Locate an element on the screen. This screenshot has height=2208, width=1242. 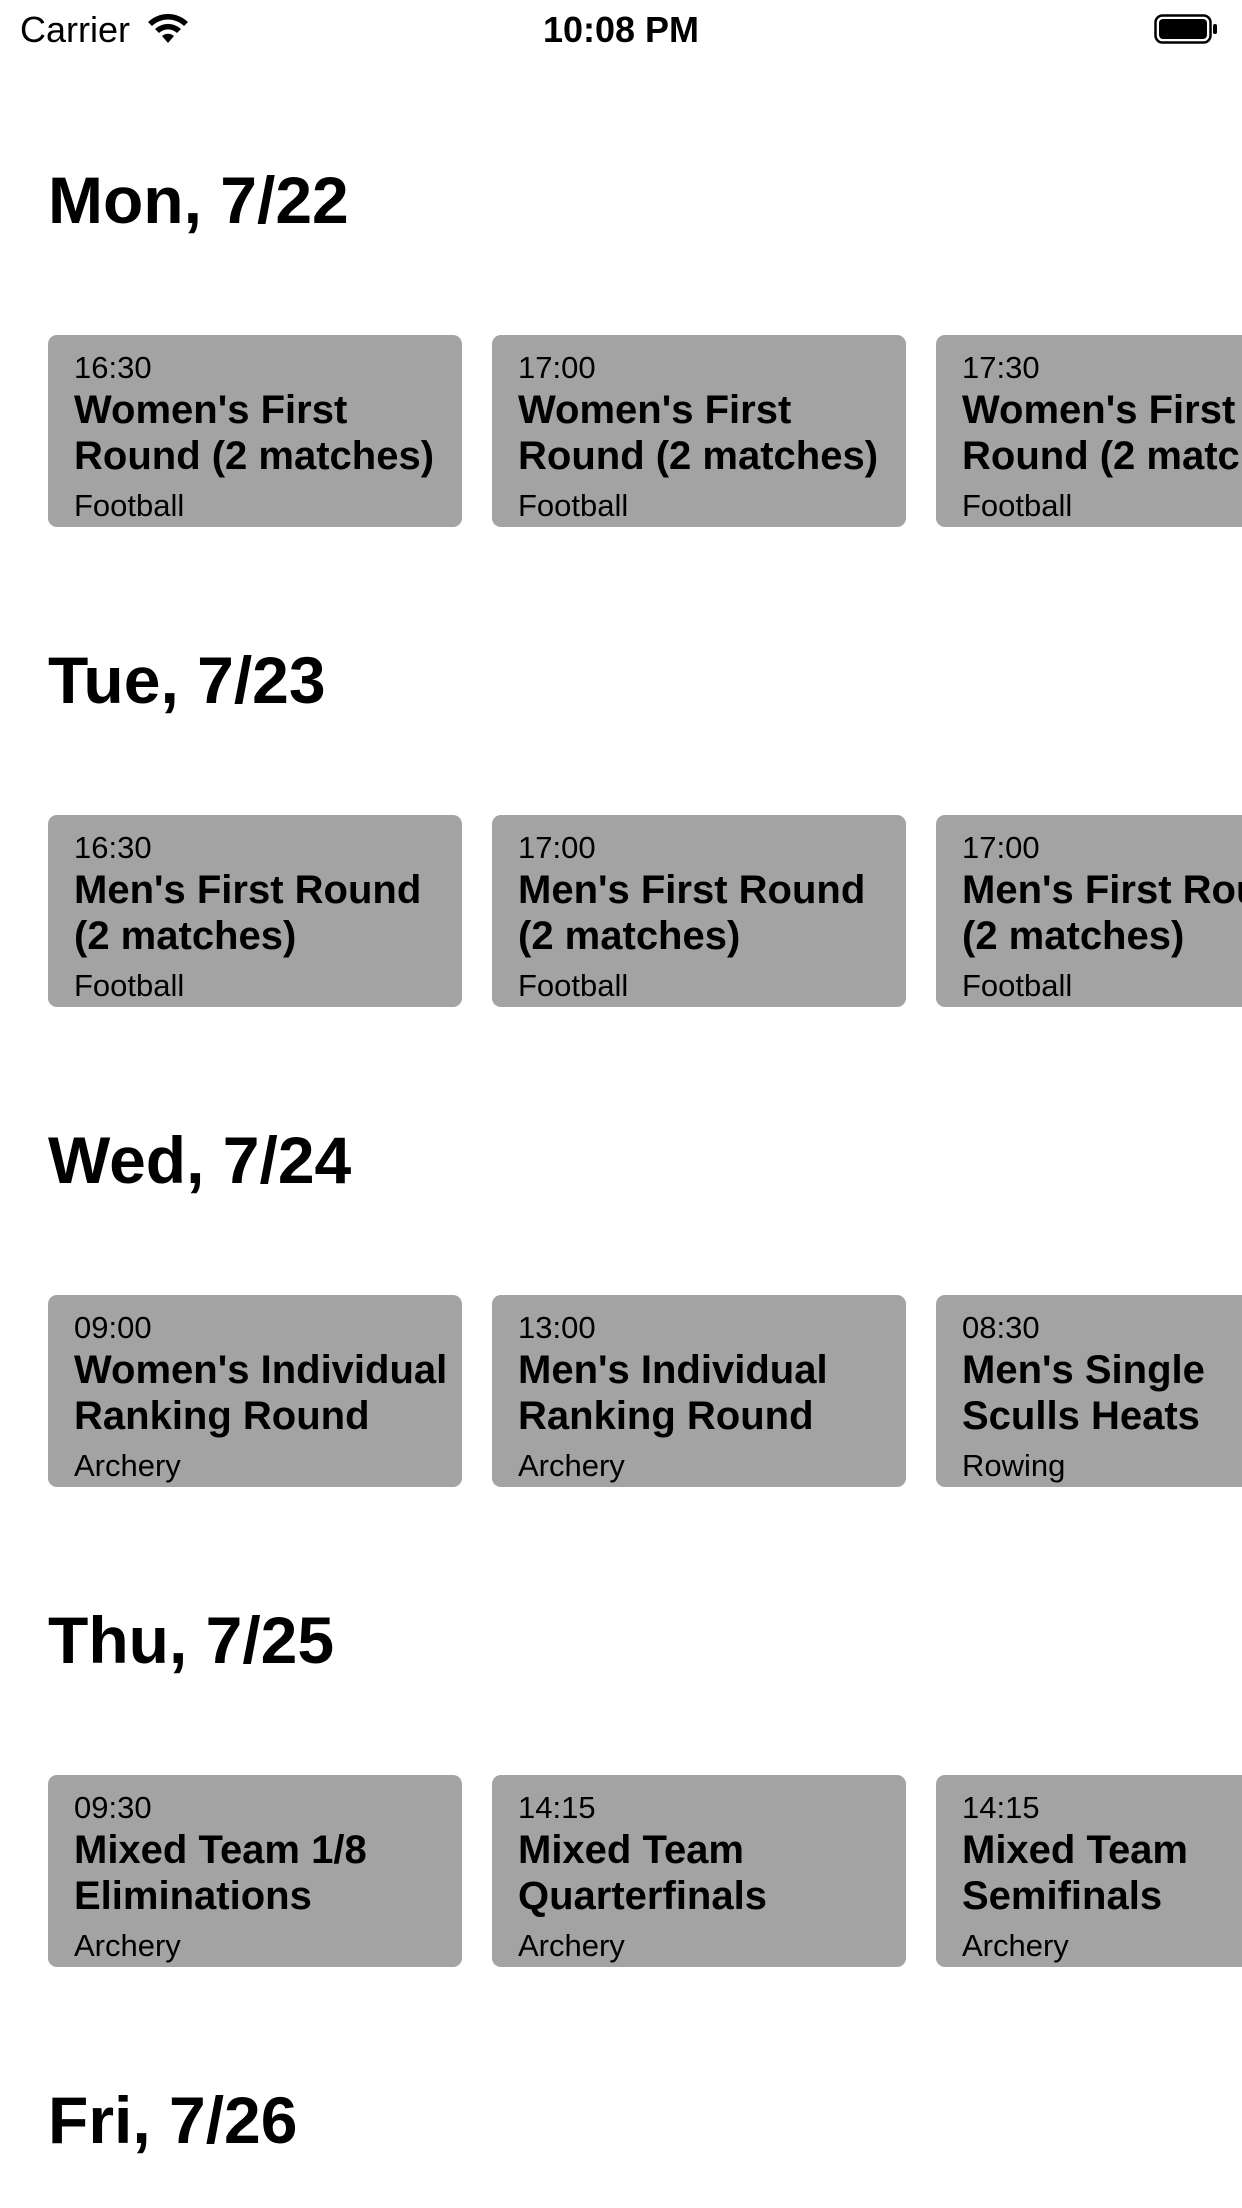
event-title: Mixed Team Semifinals is located at coordinates (1102, 1873).